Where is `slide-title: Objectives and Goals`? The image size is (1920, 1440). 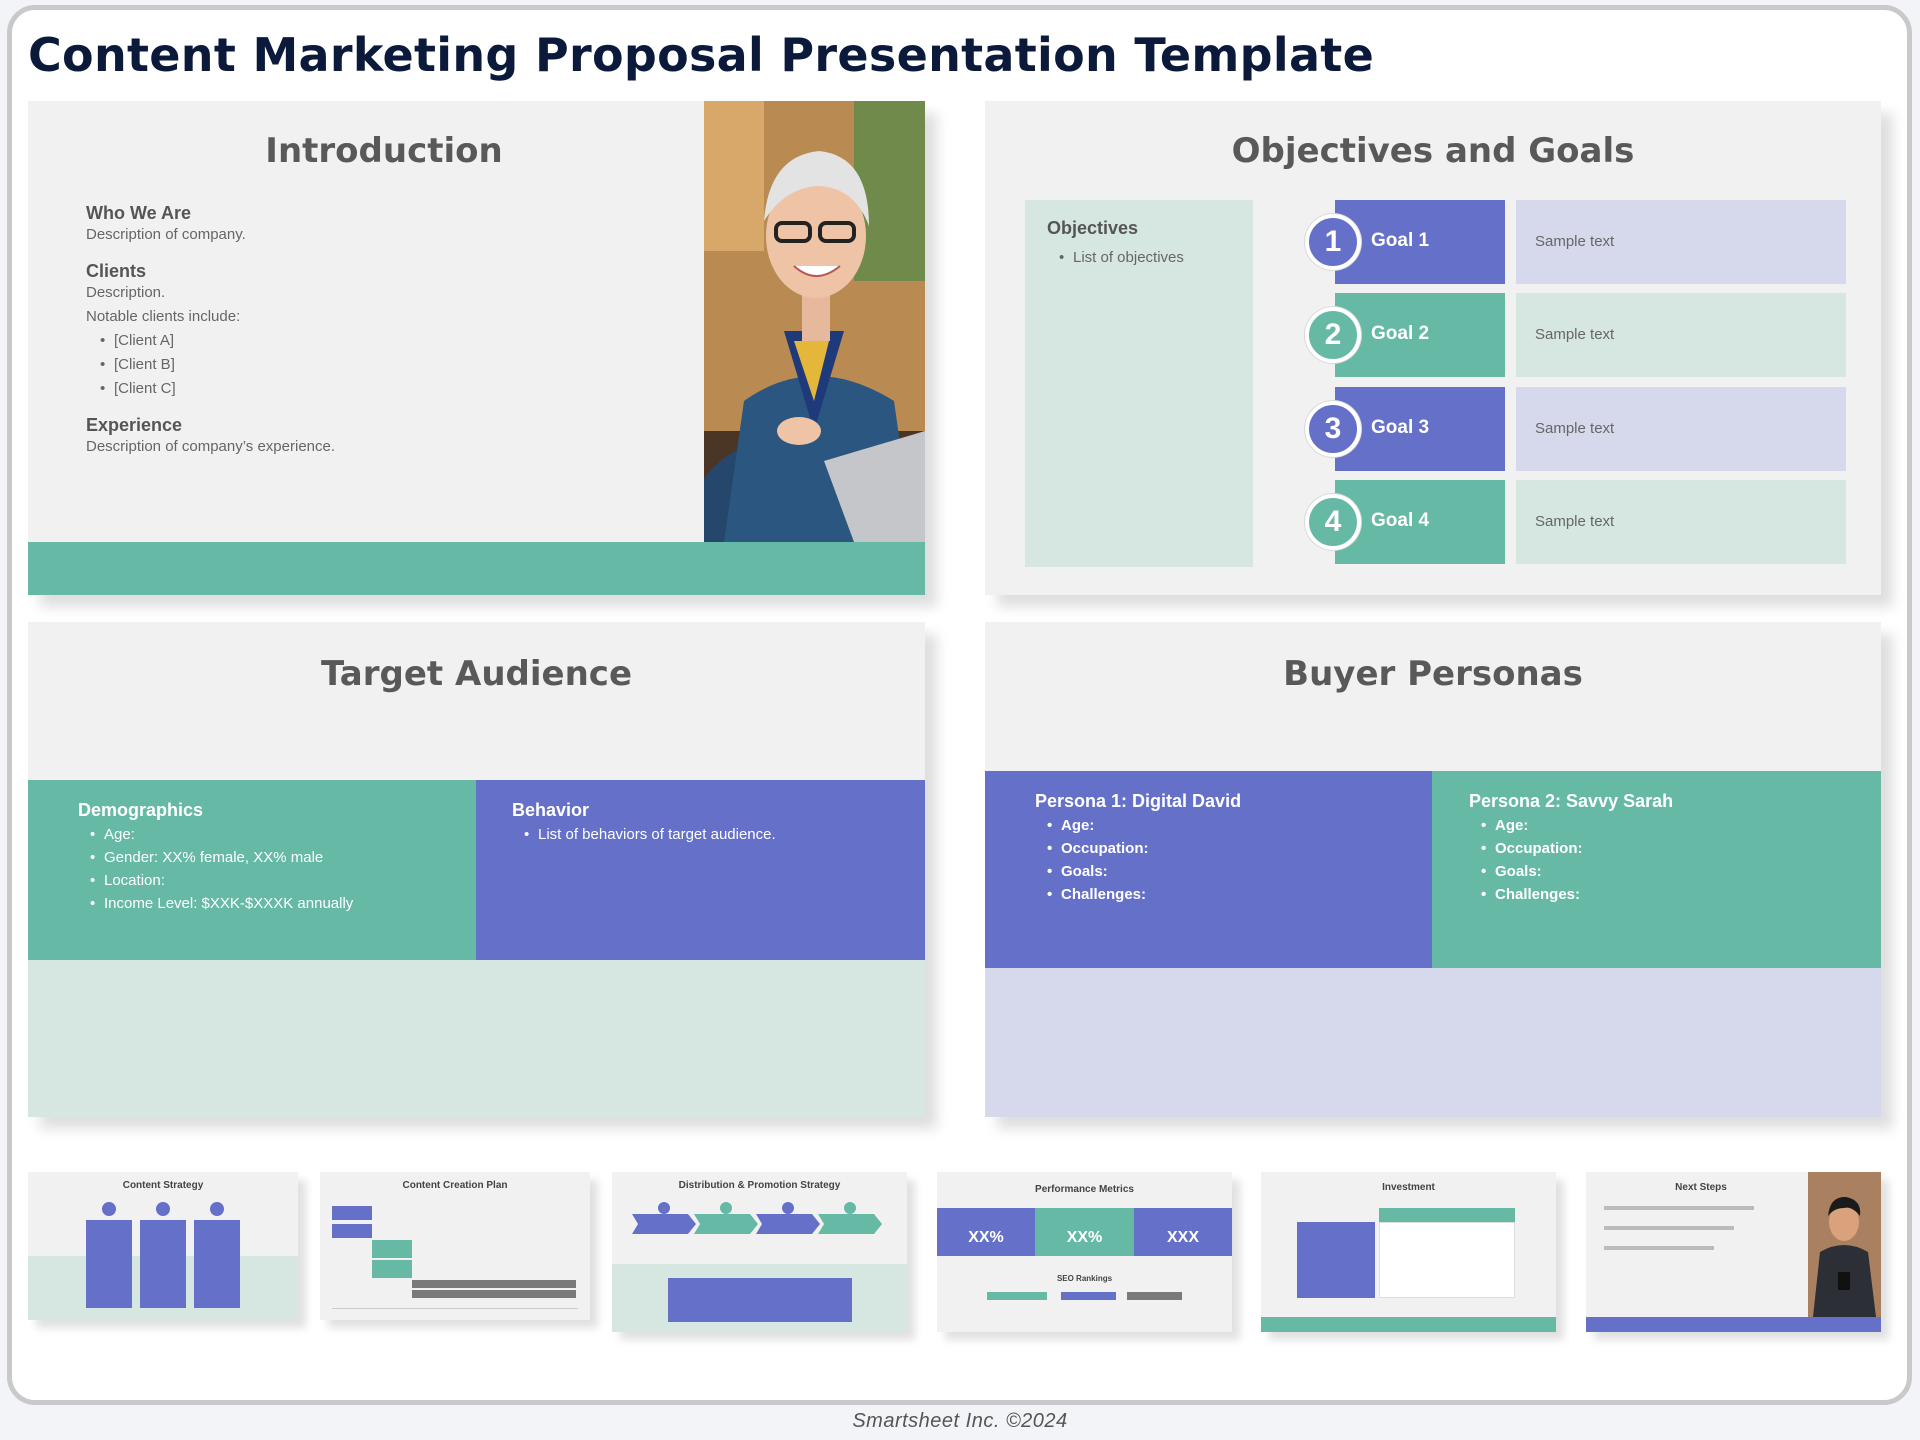
slide-title: Objectives and Goals is located at coordinates (1433, 151).